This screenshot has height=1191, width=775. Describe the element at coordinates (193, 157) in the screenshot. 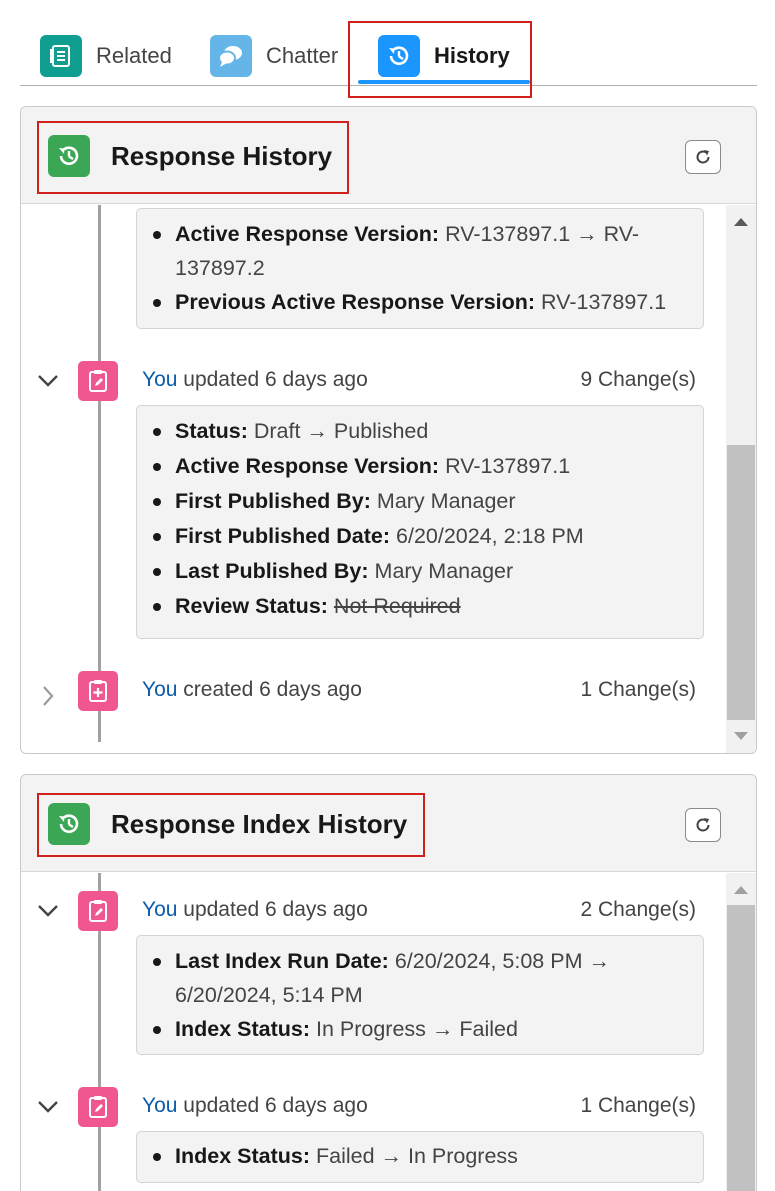

I see `response-history-title-highlight` at that location.